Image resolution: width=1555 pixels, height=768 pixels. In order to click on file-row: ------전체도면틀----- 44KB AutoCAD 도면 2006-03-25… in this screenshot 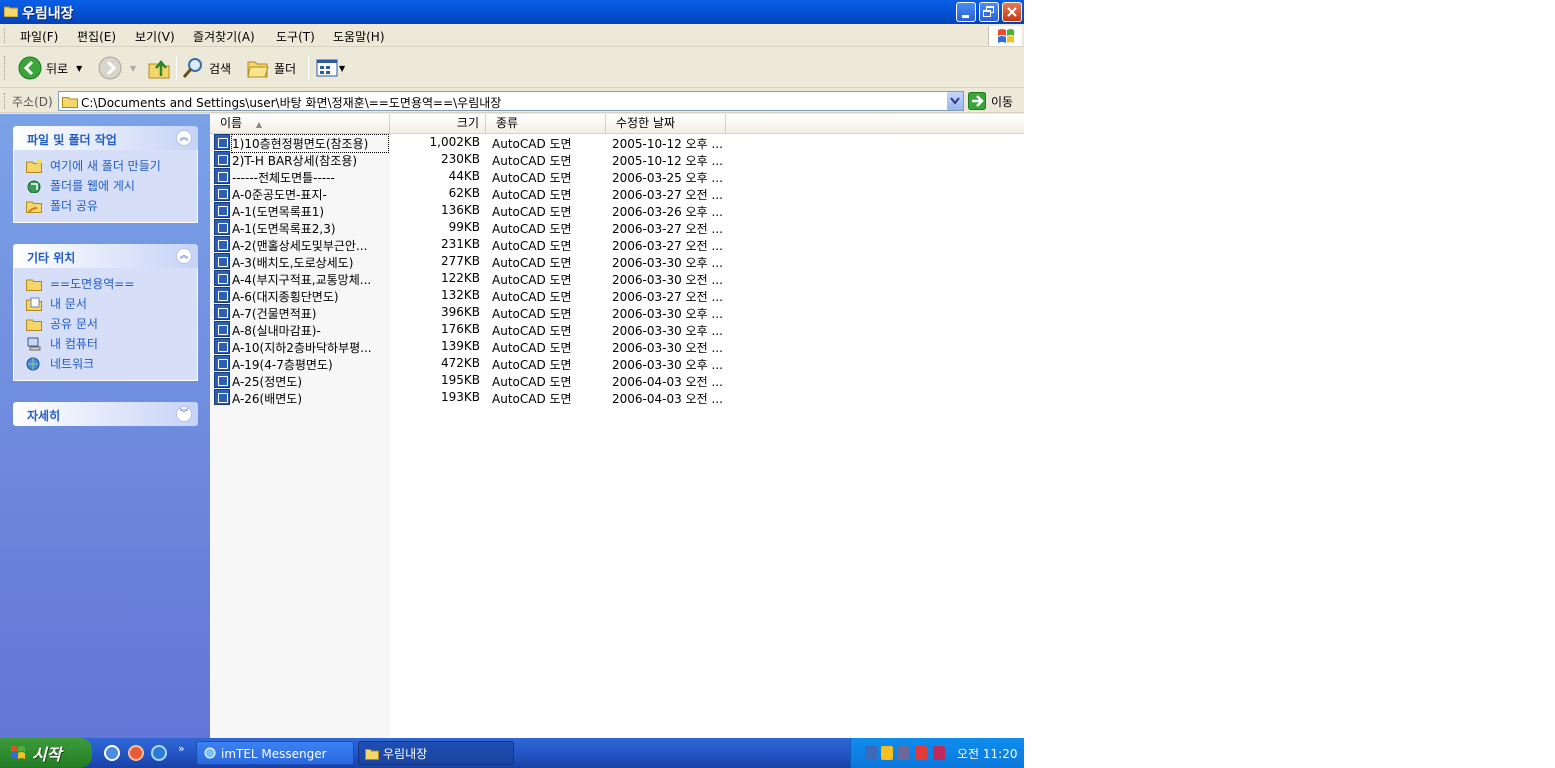, I will do `click(470, 176)`.